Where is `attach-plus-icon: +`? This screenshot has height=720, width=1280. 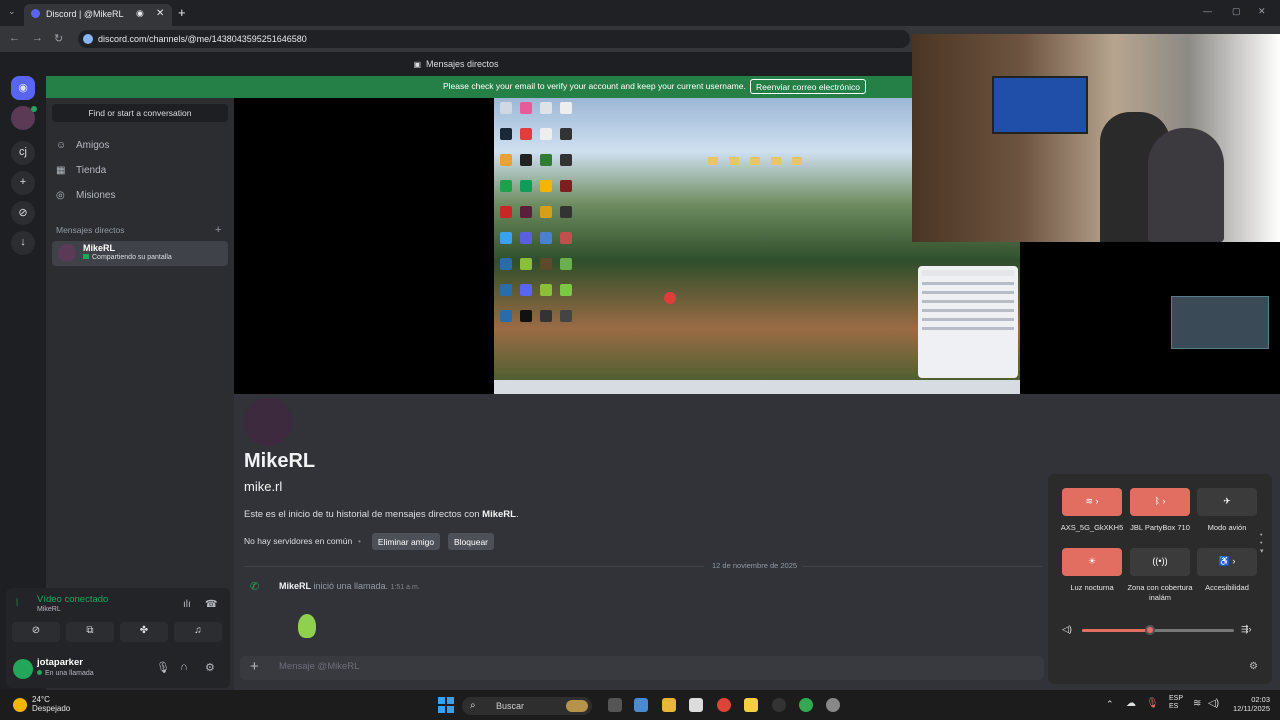 attach-plus-icon: + is located at coordinates (254, 666).